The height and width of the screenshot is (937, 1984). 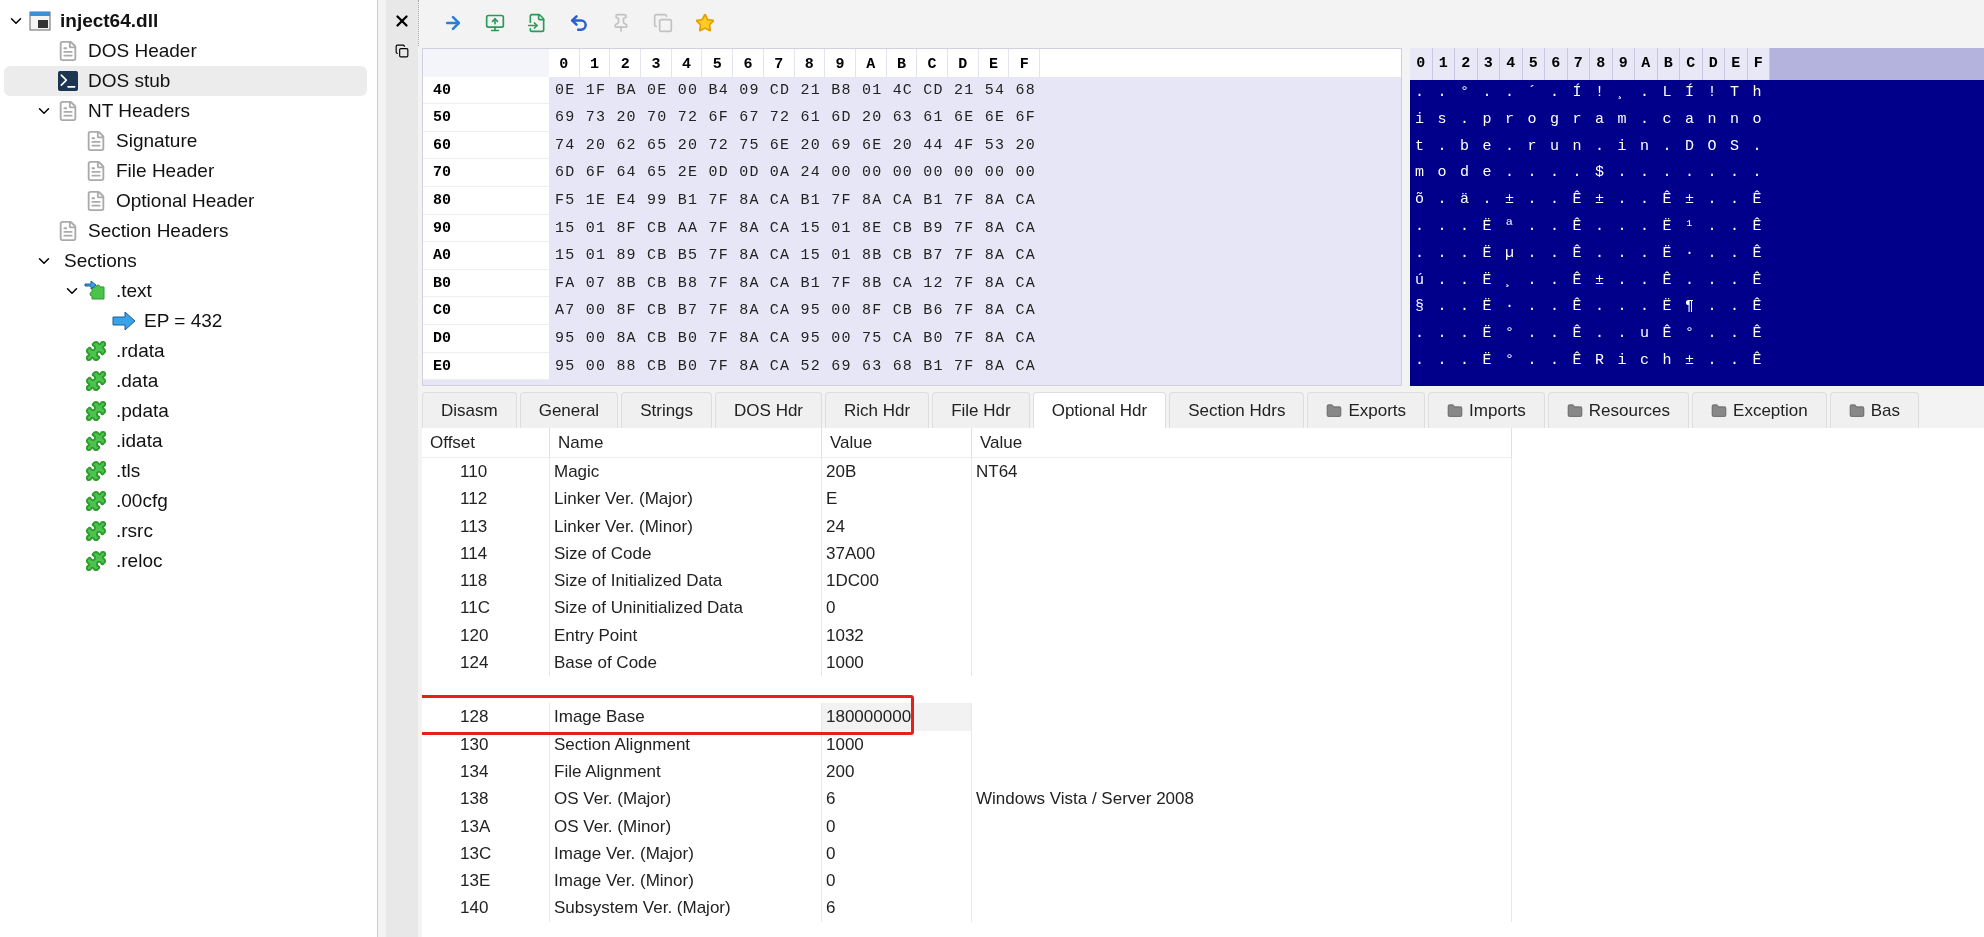 I want to click on offset-cell: 110, so click(x=486, y=472).